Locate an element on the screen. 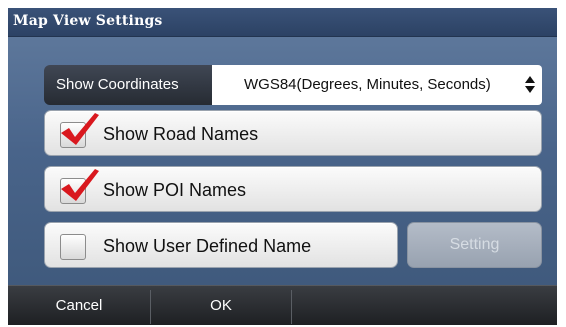 The width and height of the screenshot is (566, 327). show-user-defined-name-option: Show User Defined Name is located at coordinates (221, 245).